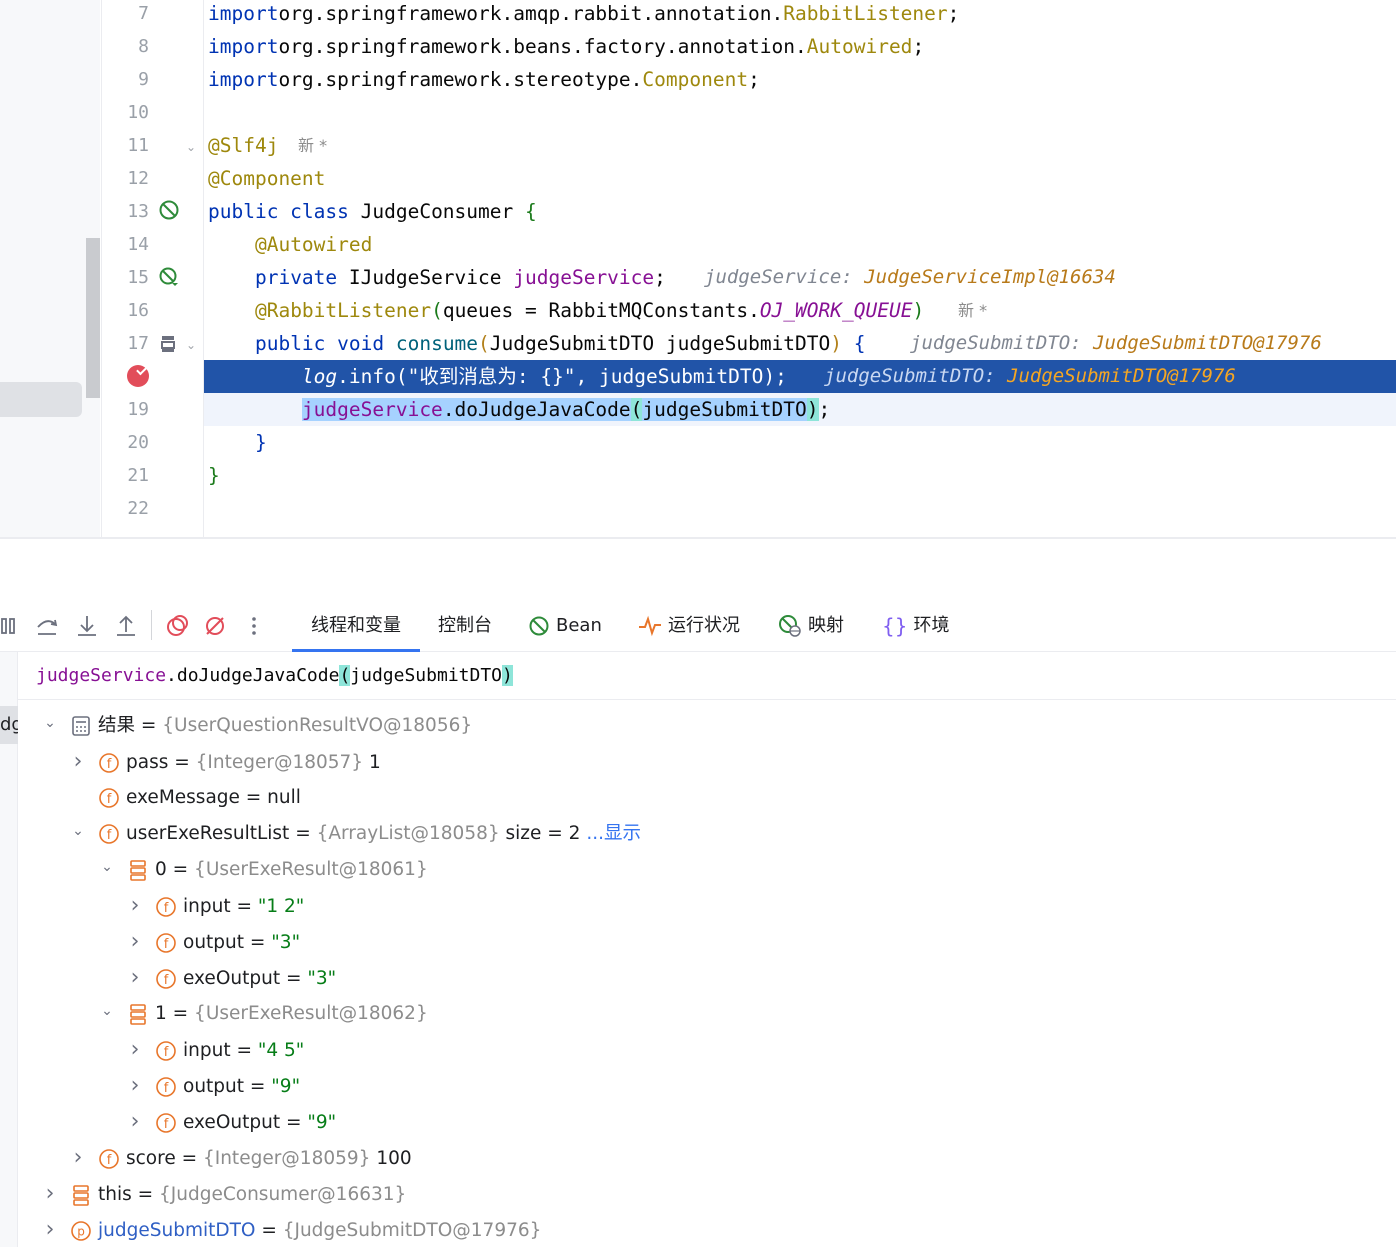 Image resolution: width=1396 pixels, height=1247 pixels. What do you see at coordinates (536, 409) in the screenshot?
I see `code-token: .doJudgeJavaCode` at bounding box center [536, 409].